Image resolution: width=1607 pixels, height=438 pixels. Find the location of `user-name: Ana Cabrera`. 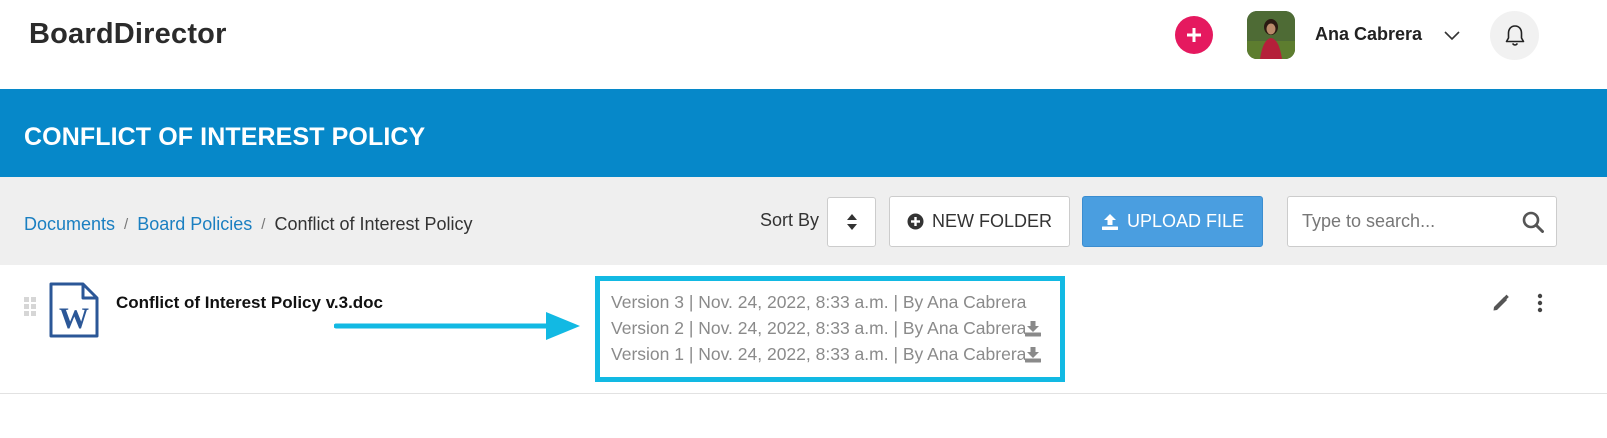

user-name: Ana Cabrera is located at coordinates (1368, 34).